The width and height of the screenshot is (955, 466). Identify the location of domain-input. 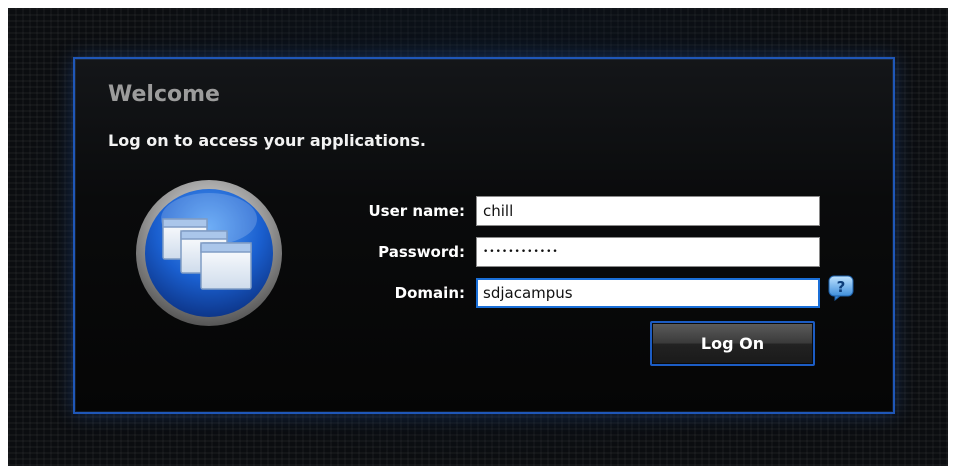
(648, 293).